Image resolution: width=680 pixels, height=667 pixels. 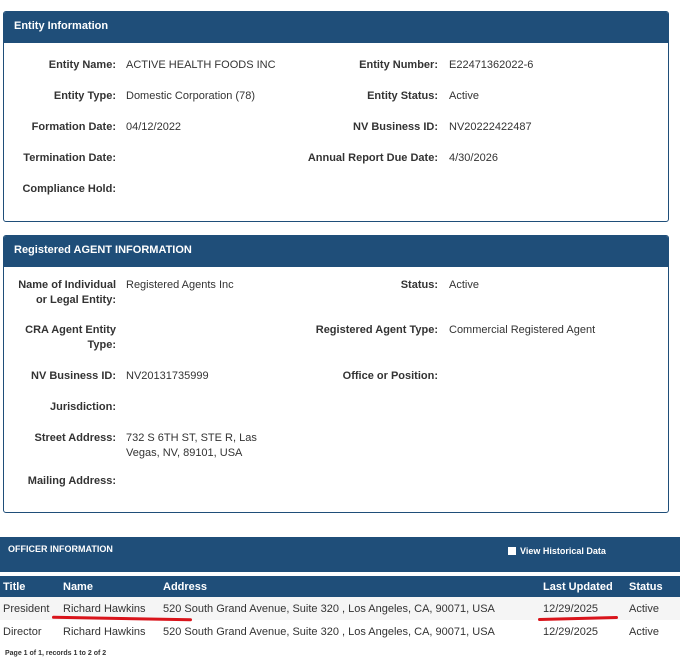 What do you see at coordinates (67, 285) in the screenshot?
I see `agent-name-label-line1: Name of Individual` at bounding box center [67, 285].